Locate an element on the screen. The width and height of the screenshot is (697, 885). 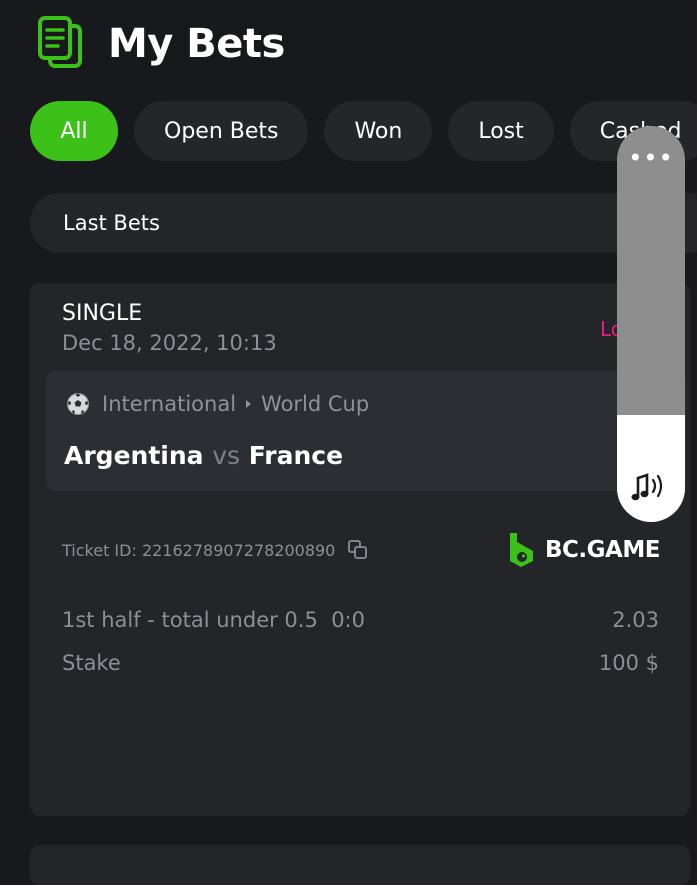
league-breadcrumb: International World Cup is located at coordinates (217, 404).